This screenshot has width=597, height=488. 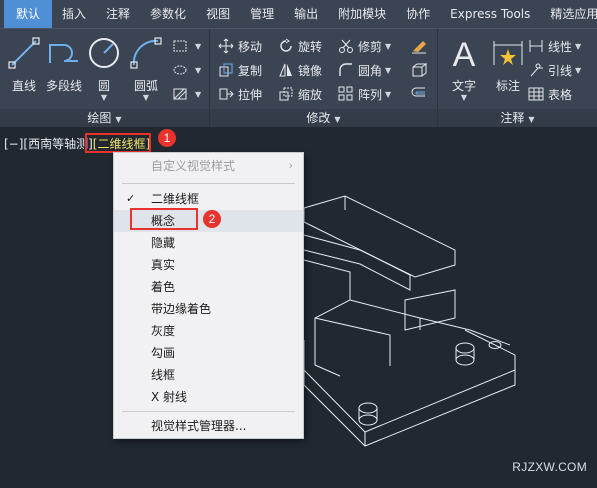 What do you see at coordinates (208, 353) in the screenshot?
I see `menu-item-sketchy: 勾画` at bounding box center [208, 353].